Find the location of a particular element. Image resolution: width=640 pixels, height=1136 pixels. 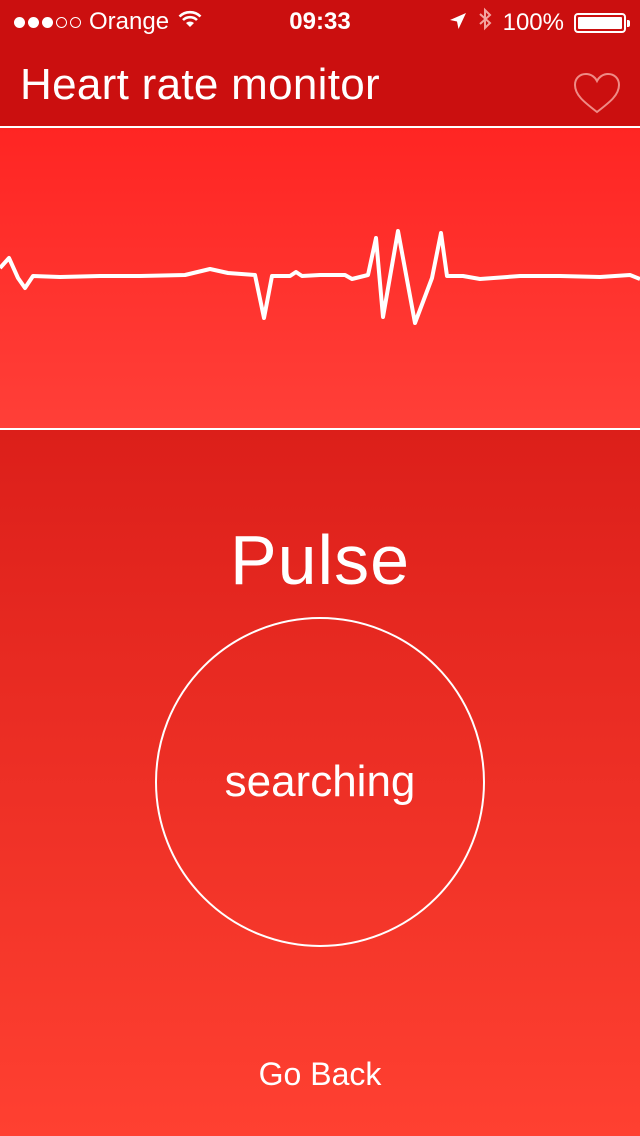

battery-fill is located at coordinates (600, 22).